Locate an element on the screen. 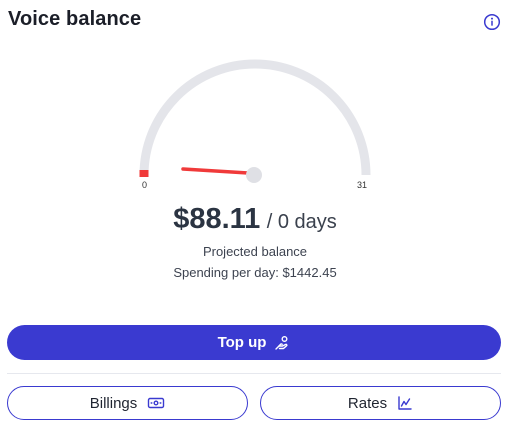 The width and height of the screenshot is (514, 430). line-chart-icon is located at coordinates (405, 403).